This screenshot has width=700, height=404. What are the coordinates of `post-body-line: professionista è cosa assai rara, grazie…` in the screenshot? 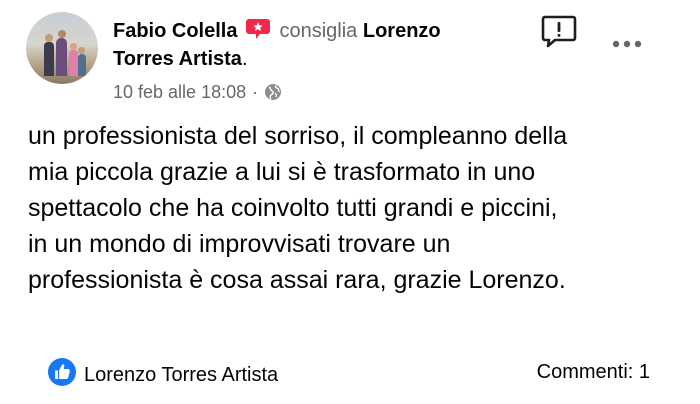 It's located at (297, 280).